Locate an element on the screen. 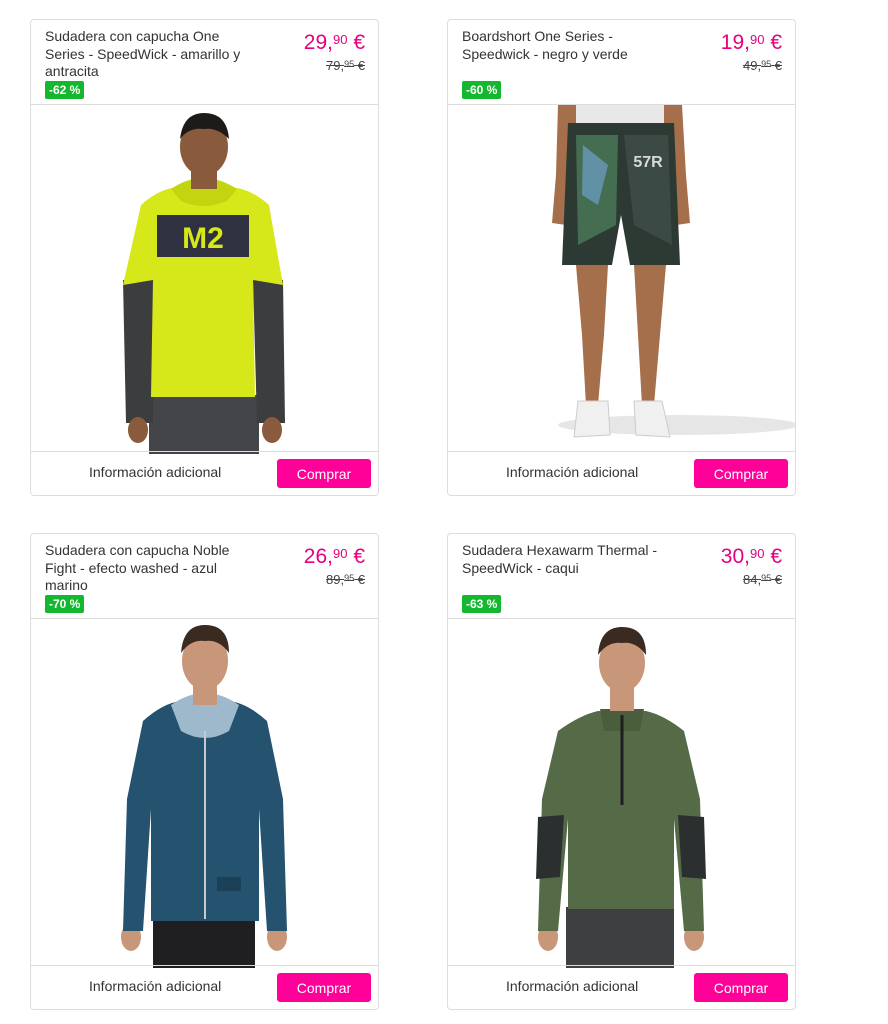 This screenshot has width=888, height=1024. price-integer: 26, is located at coordinates (318, 556).